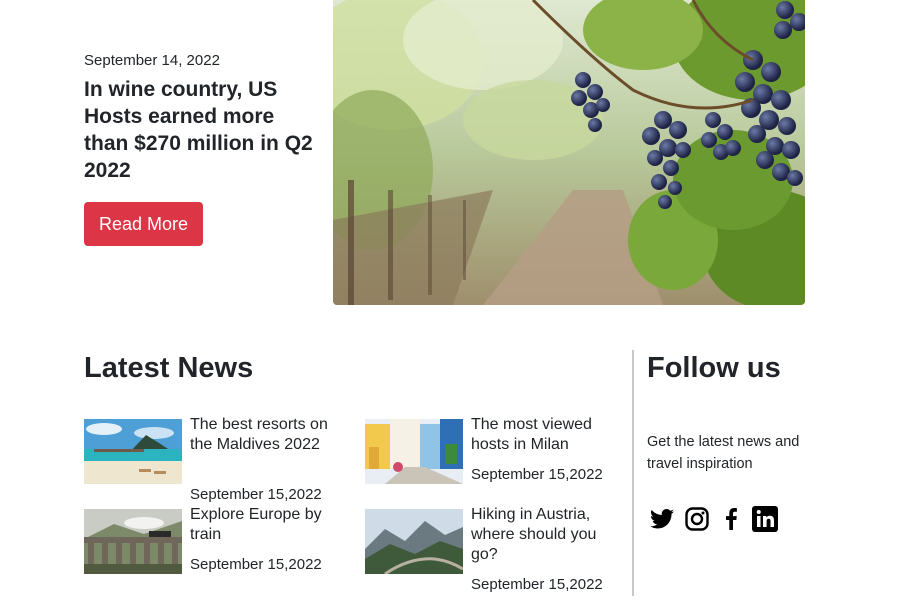  Describe the element at coordinates (545, 535) in the screenshot. I see `news-headline: Hiking in Austria, where should you go?` at that location.